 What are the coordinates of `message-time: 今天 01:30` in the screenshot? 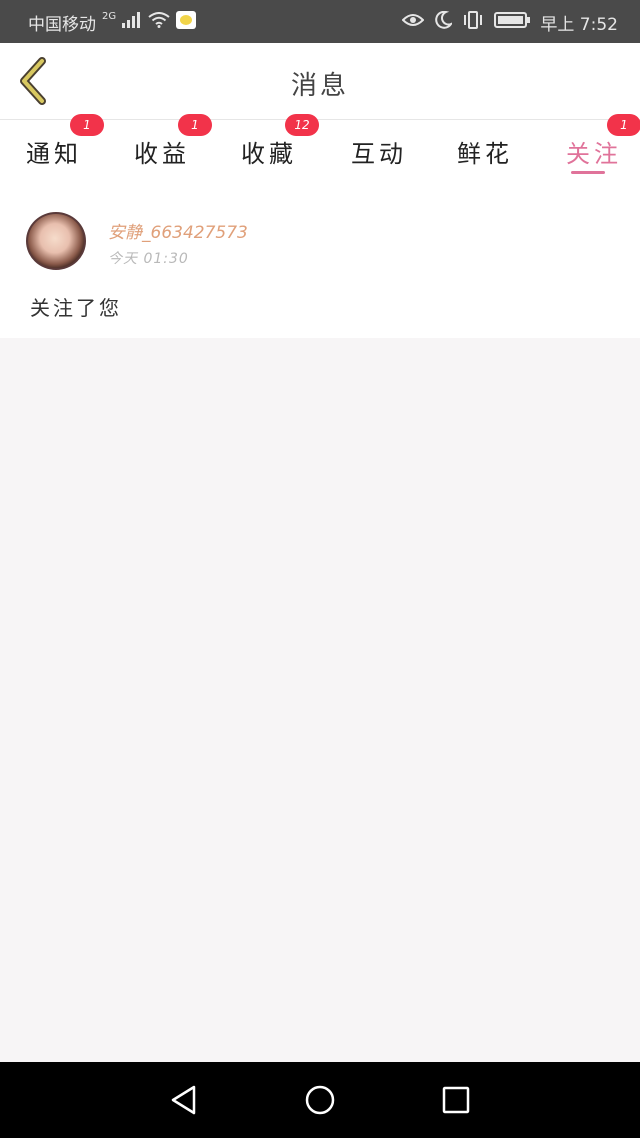 It's located at (148, 259).